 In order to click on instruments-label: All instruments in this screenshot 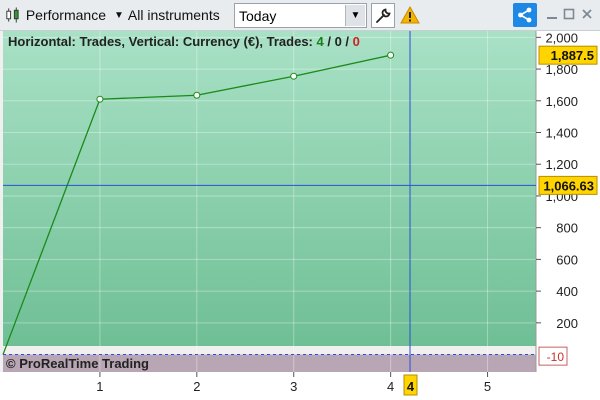, I will do `click(173, 15)`.